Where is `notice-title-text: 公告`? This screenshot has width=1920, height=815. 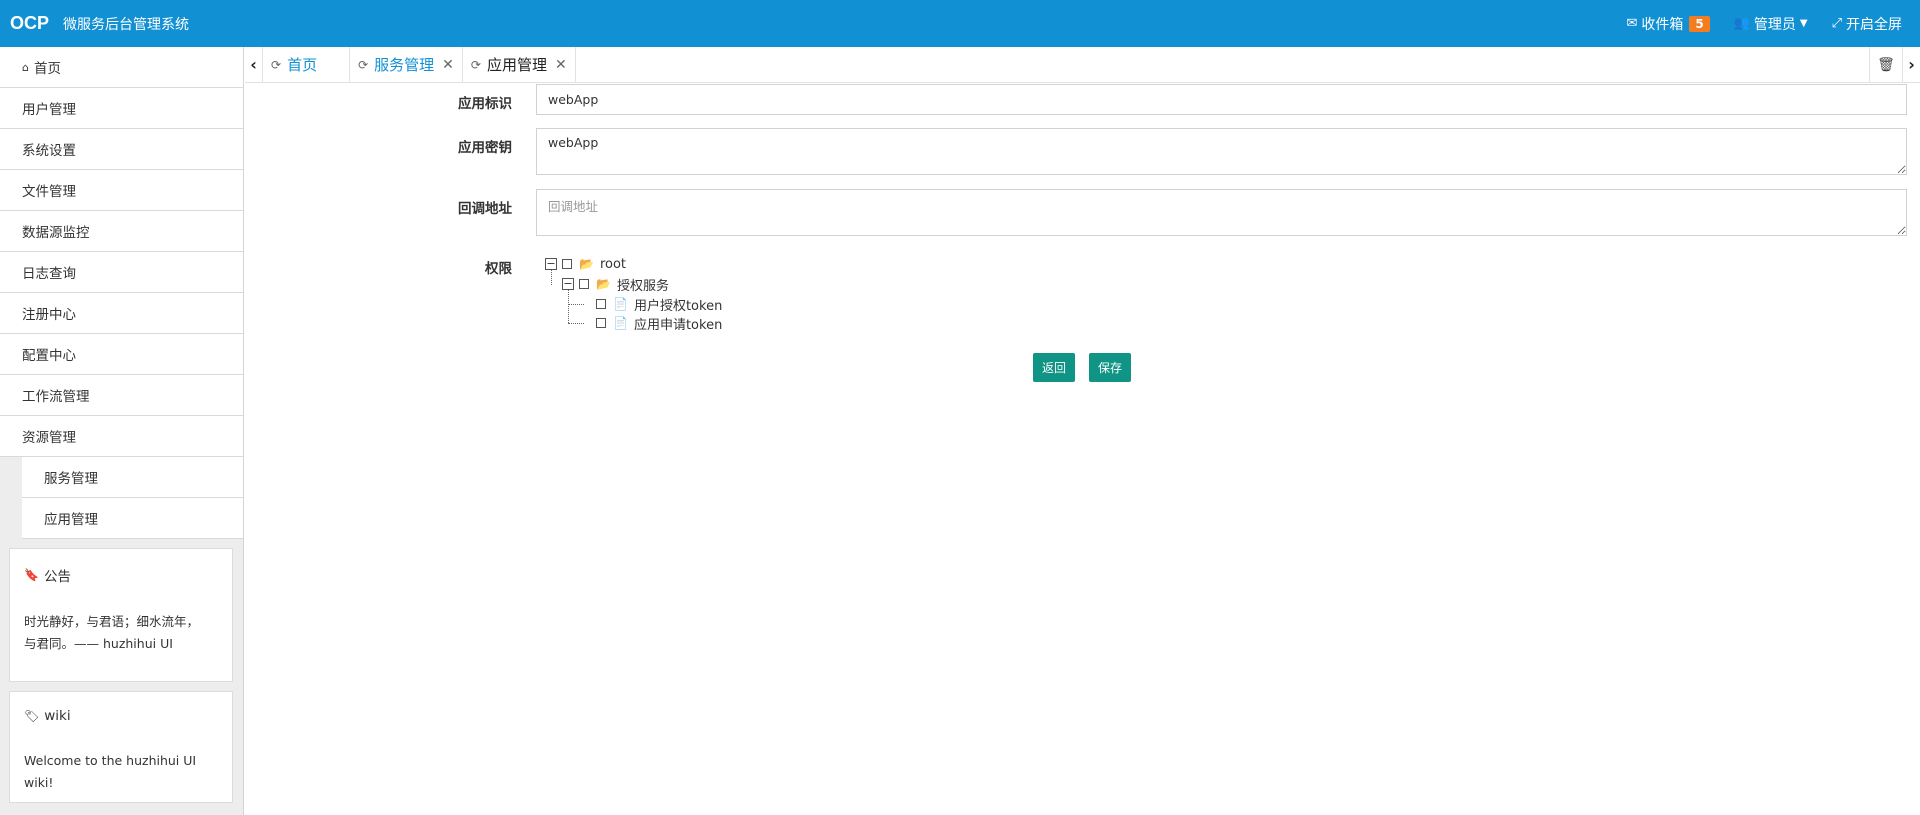
notice-title-text: 公告 is located at coordinates (57, 577).